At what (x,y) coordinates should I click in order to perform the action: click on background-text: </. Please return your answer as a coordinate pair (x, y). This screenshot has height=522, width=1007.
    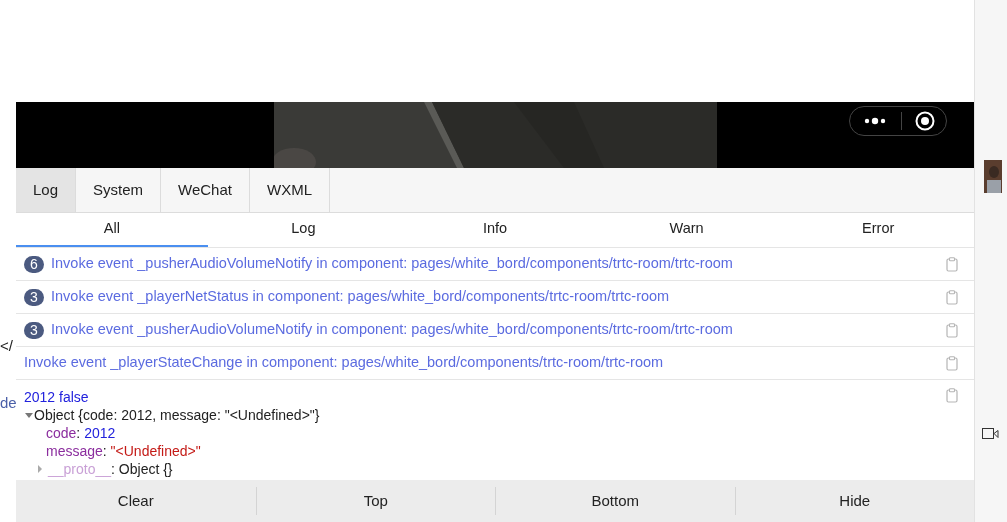
    Looking at the image, I should click on (7, 346).